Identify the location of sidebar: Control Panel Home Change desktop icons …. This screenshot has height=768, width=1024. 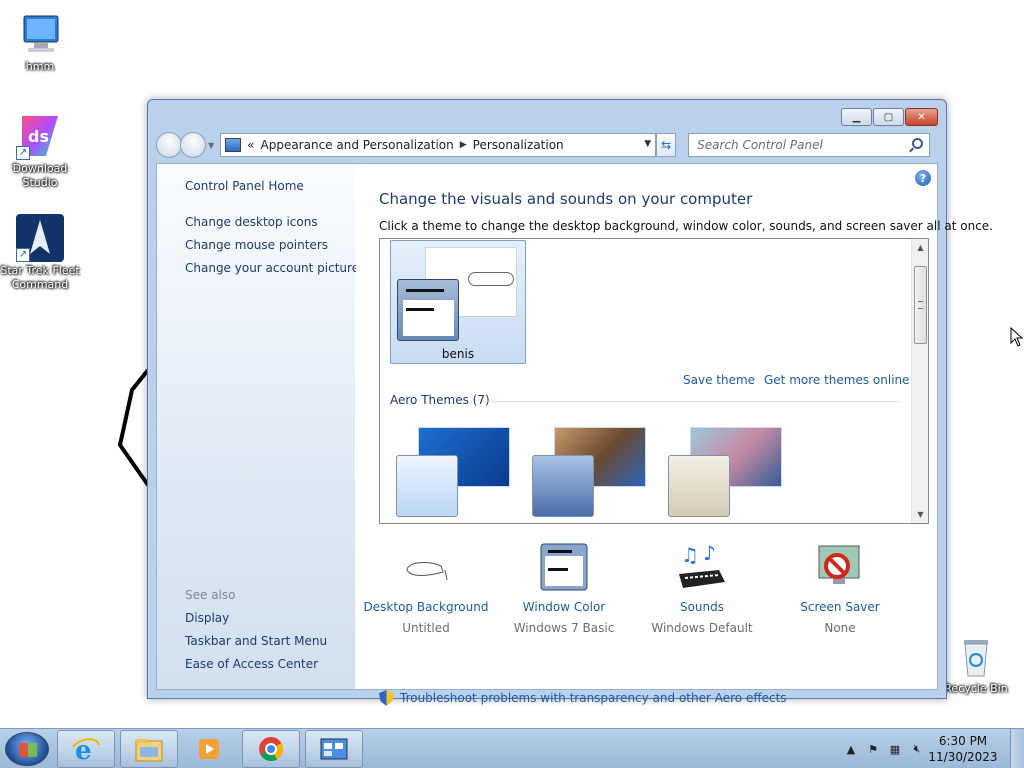
(258, 426).